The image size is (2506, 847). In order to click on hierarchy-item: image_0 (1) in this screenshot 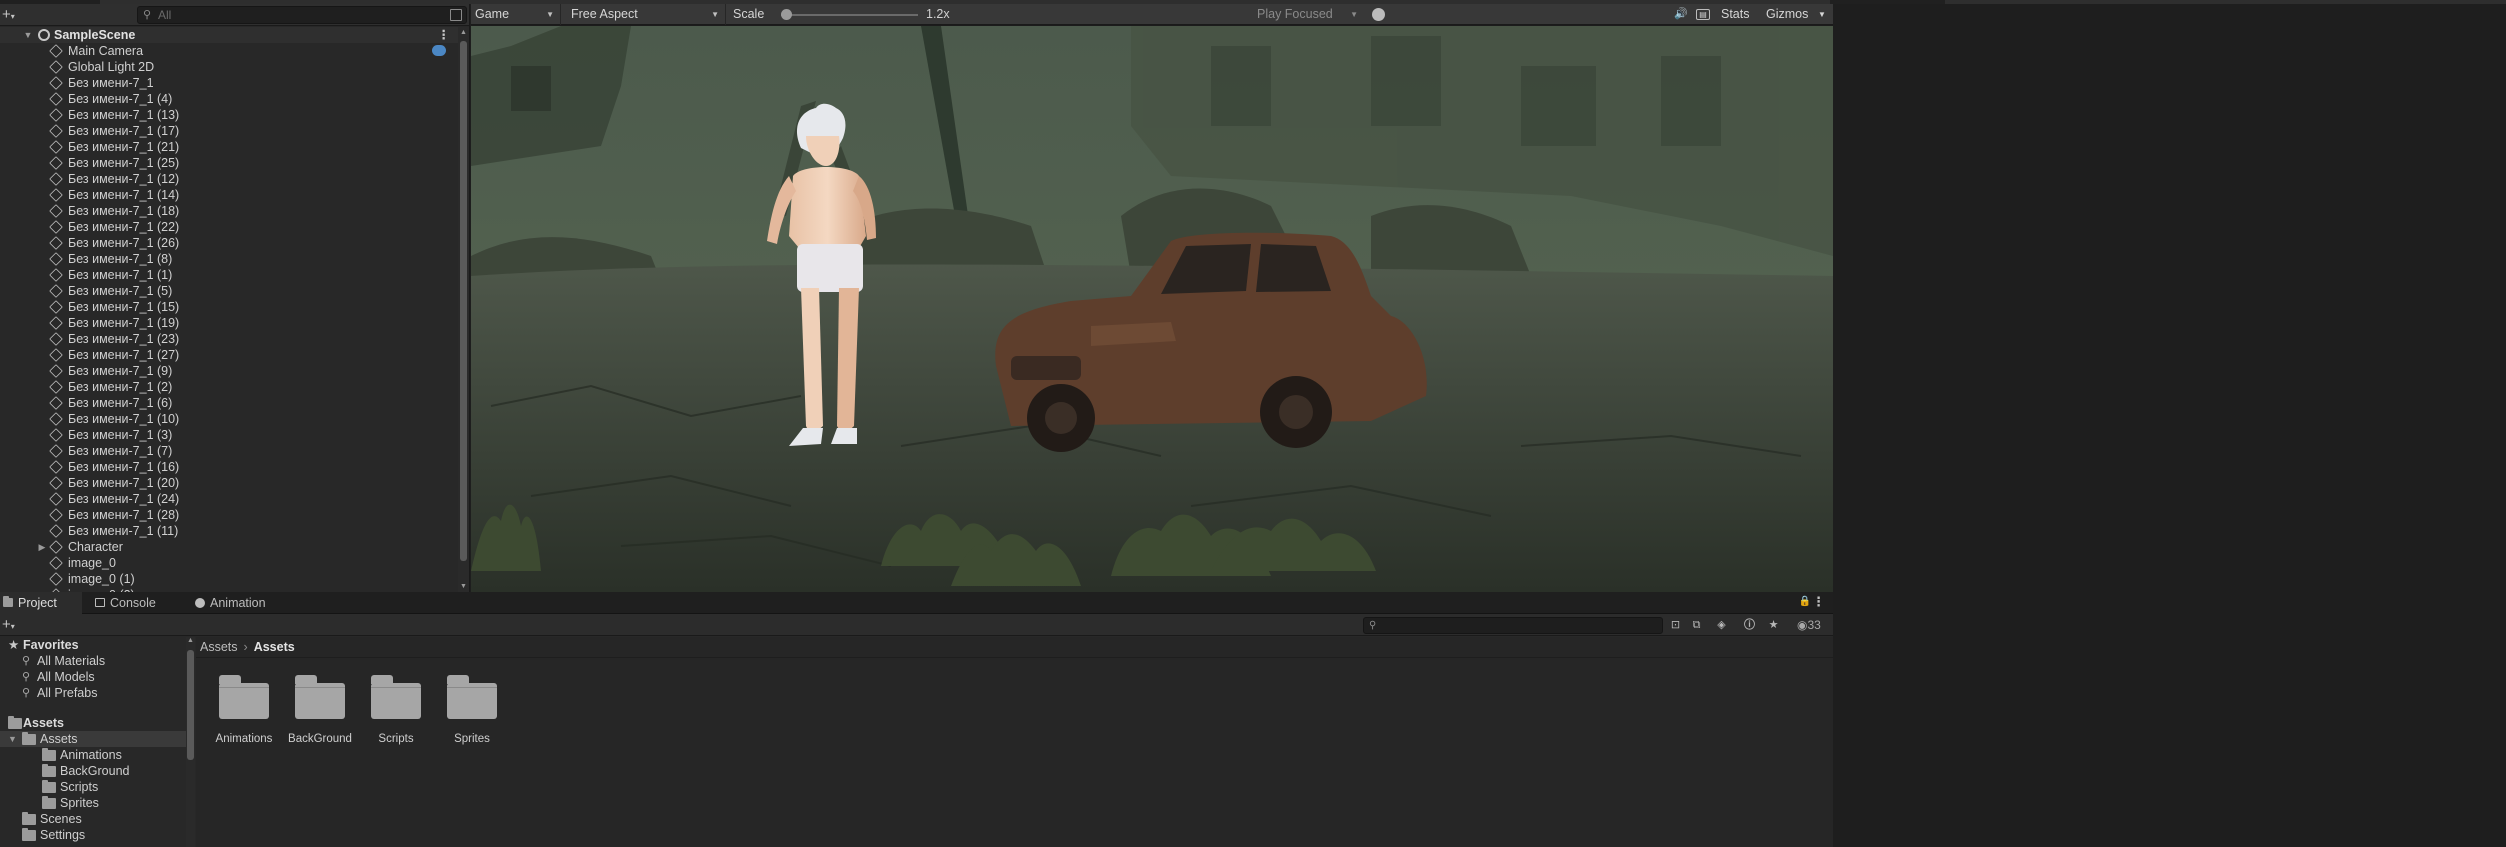, I will do `click(229, 579)`.